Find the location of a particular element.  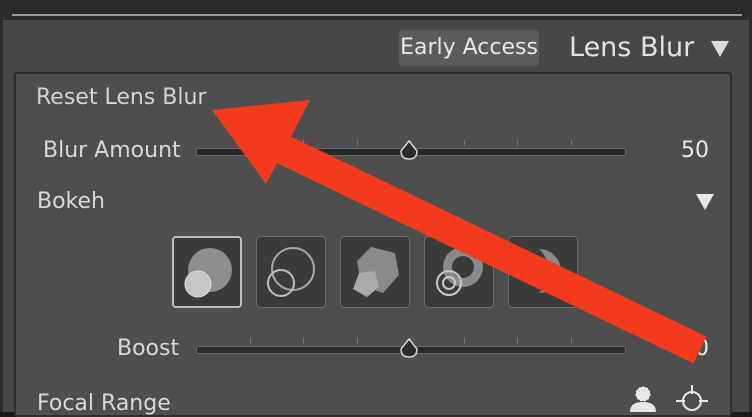

collapse-triangle-icon is located at coordinates (720, 49).